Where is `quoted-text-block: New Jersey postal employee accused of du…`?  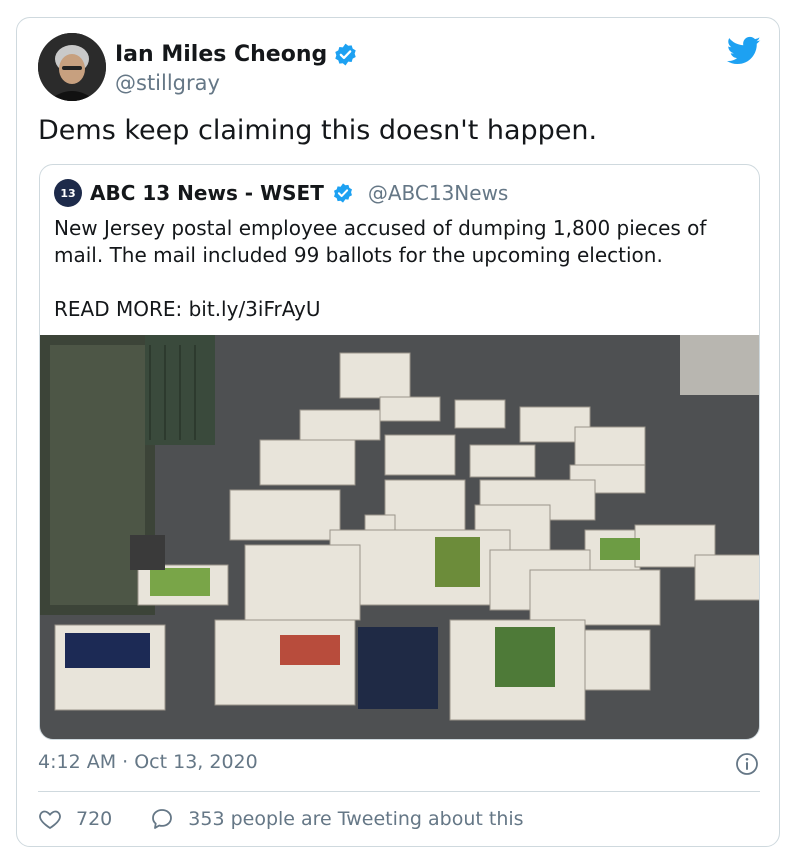 quoted-text-block: New Jersey postal employee accused of du… is located at coordinates (399, 269).